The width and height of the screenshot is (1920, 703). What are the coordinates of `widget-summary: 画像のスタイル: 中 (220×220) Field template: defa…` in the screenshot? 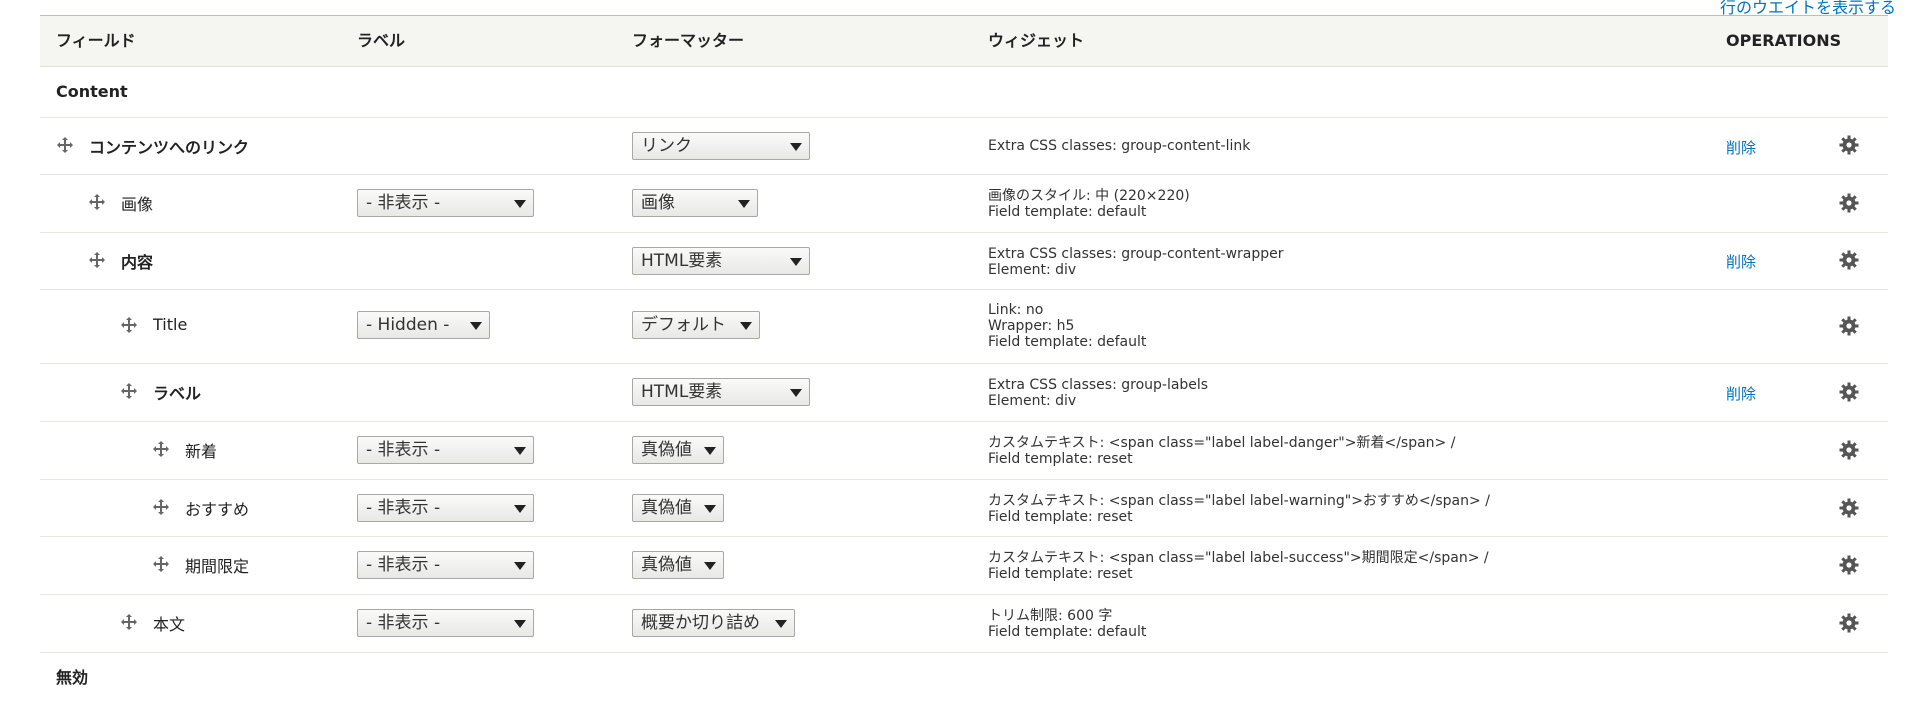 It's located at (1089, 204).